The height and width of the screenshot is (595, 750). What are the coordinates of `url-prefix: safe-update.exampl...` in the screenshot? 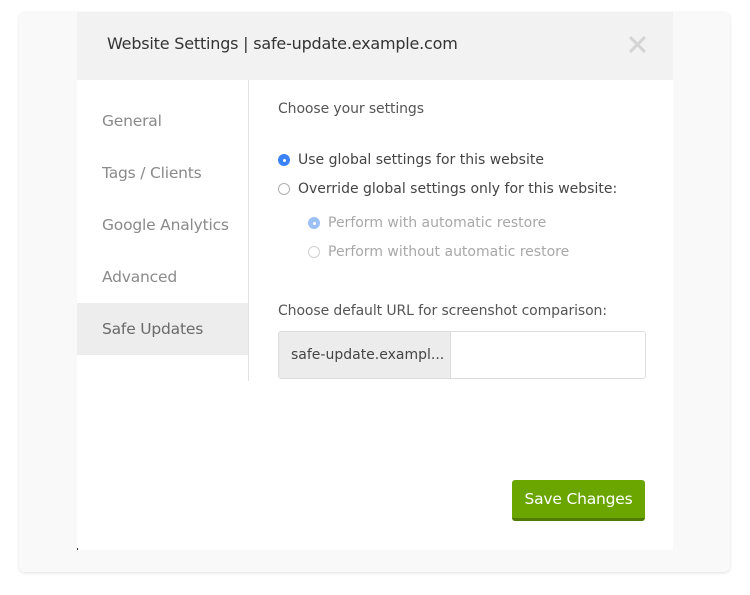 It's located at (365, 355).